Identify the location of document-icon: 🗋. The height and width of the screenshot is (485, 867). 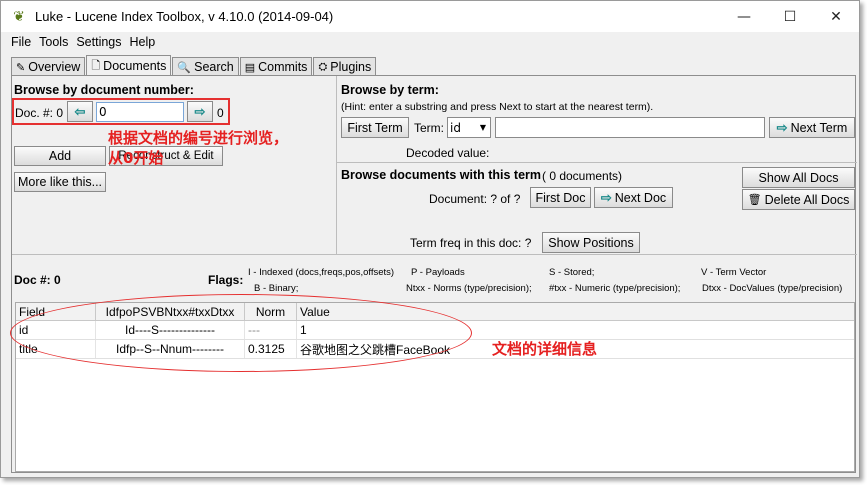
(96, 65).